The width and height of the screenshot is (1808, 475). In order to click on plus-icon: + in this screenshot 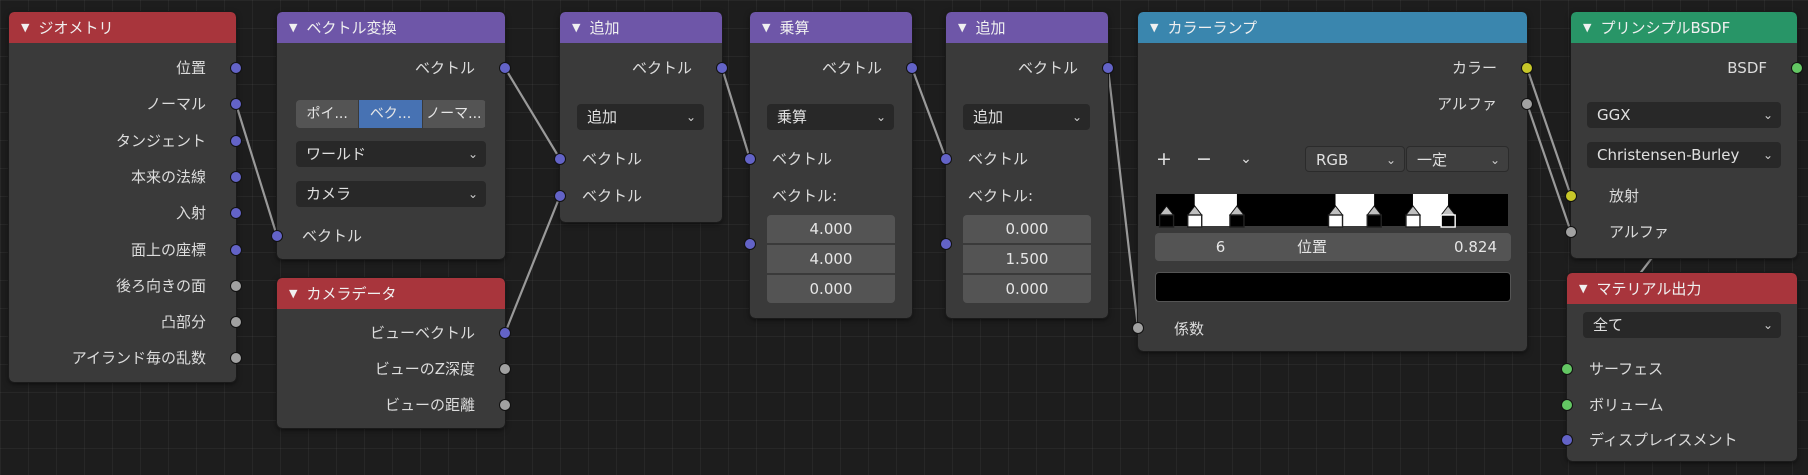, I will do `click(1164, 159)`.